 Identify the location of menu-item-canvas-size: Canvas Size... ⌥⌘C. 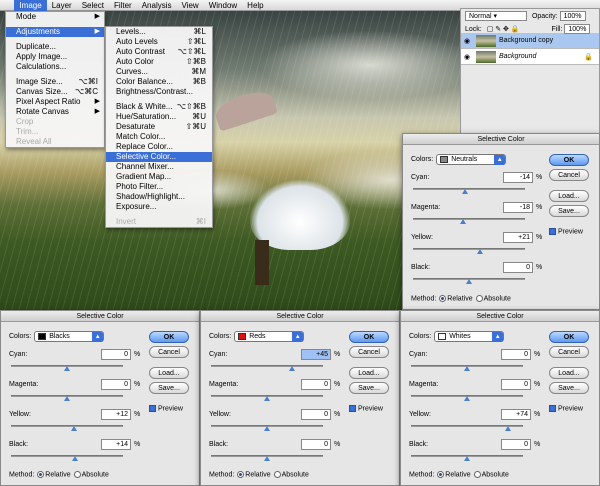
(55, 92).